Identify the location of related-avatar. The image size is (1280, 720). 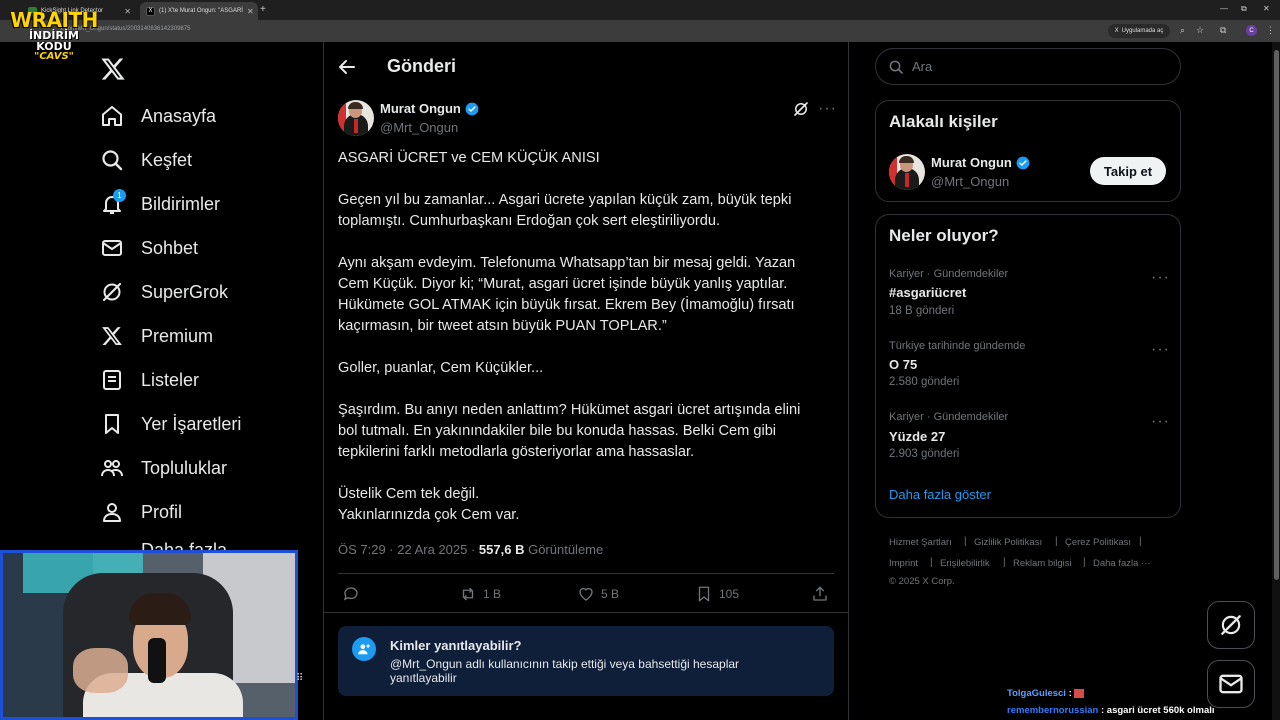
(907, 172).